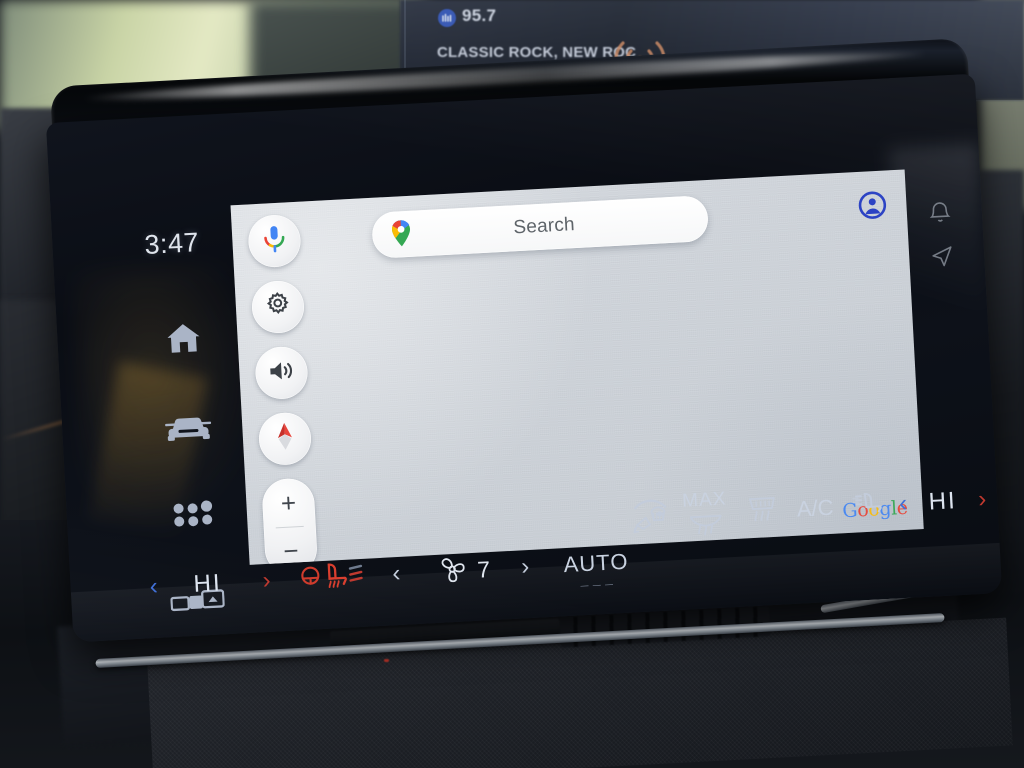 The width and height of the screenshot is (1024, 768). I want to click on sidebar-item-apps, so click(192, 513).